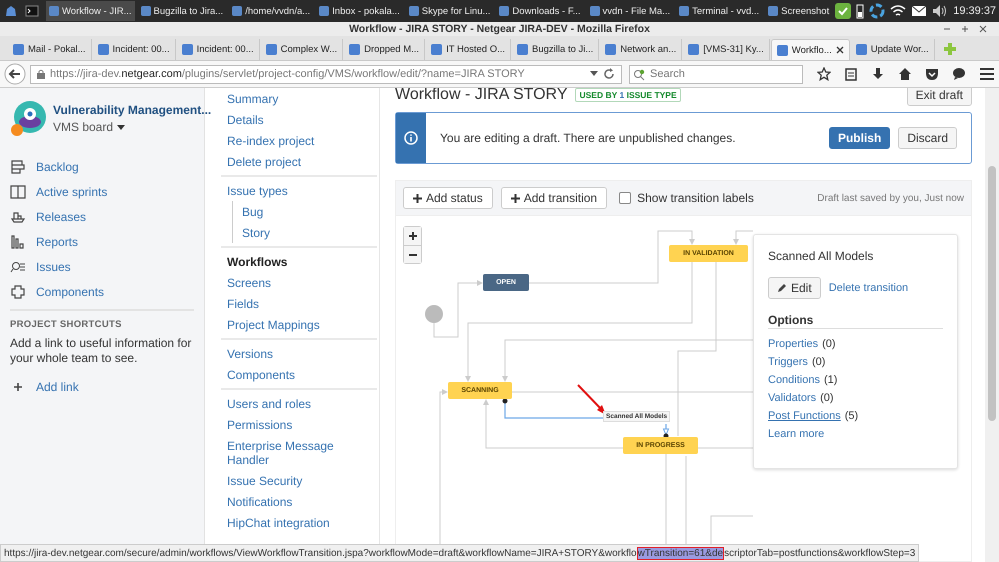 Image resolution: width=999 pixels, height=562 pixels. I want to click on add-transition-button: Add transition, so click(554, 198).